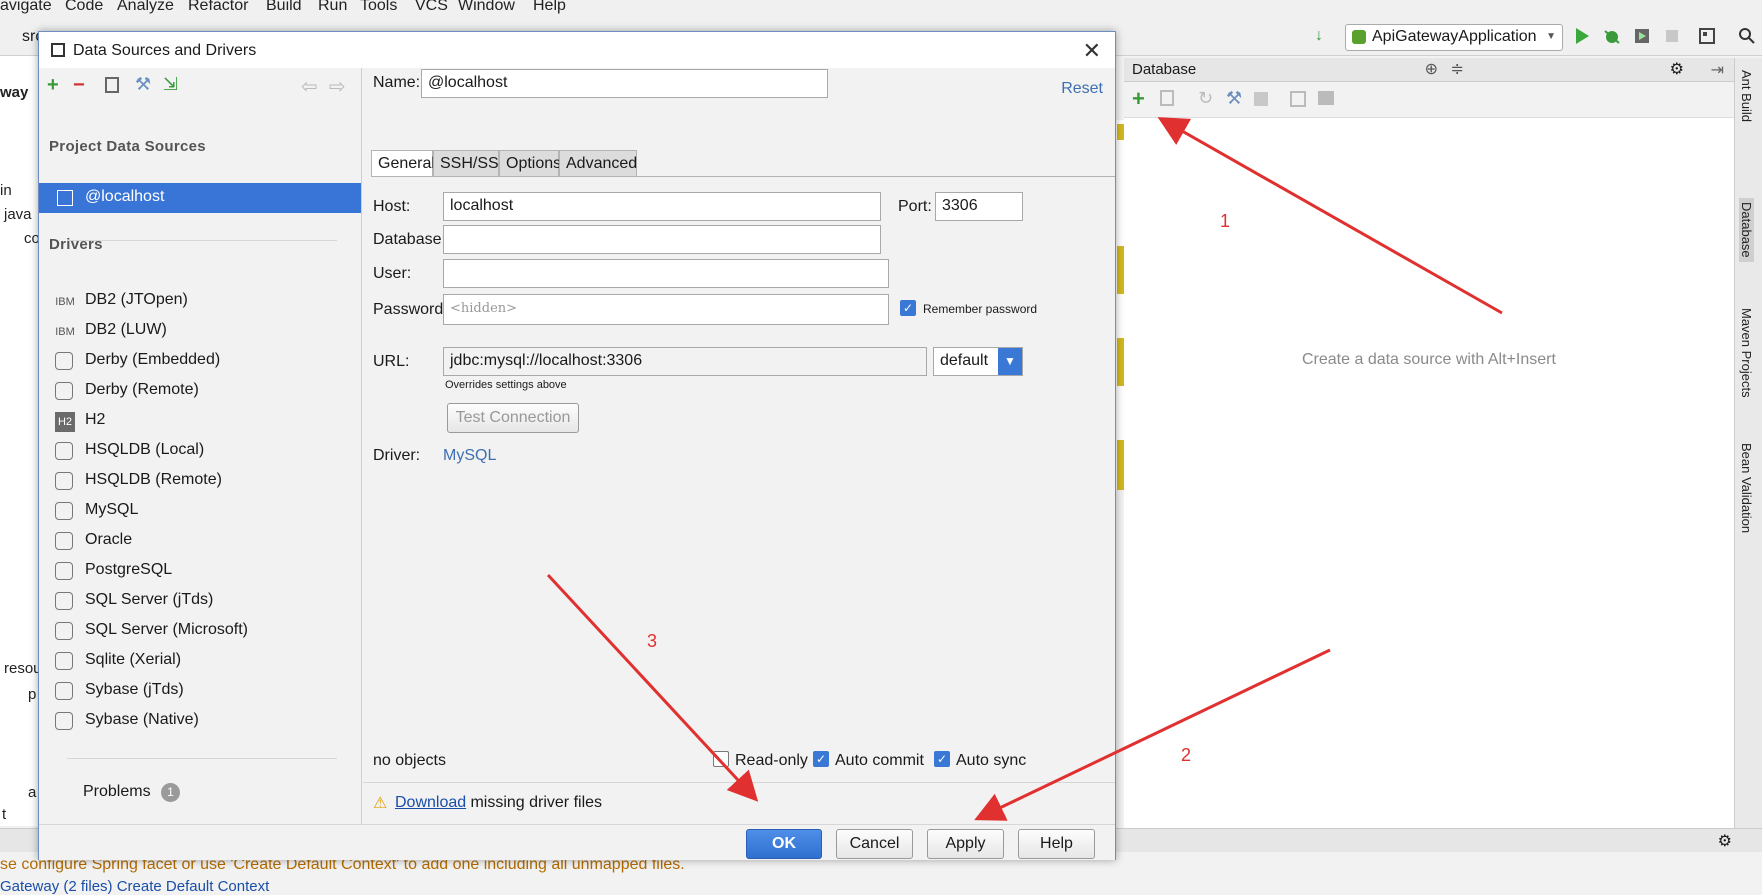 The image size is (1762, 895). Describe the element at coordinates (200, 363) in the screenshot. I see `driver-item: Derby (Embedded)` at that location.